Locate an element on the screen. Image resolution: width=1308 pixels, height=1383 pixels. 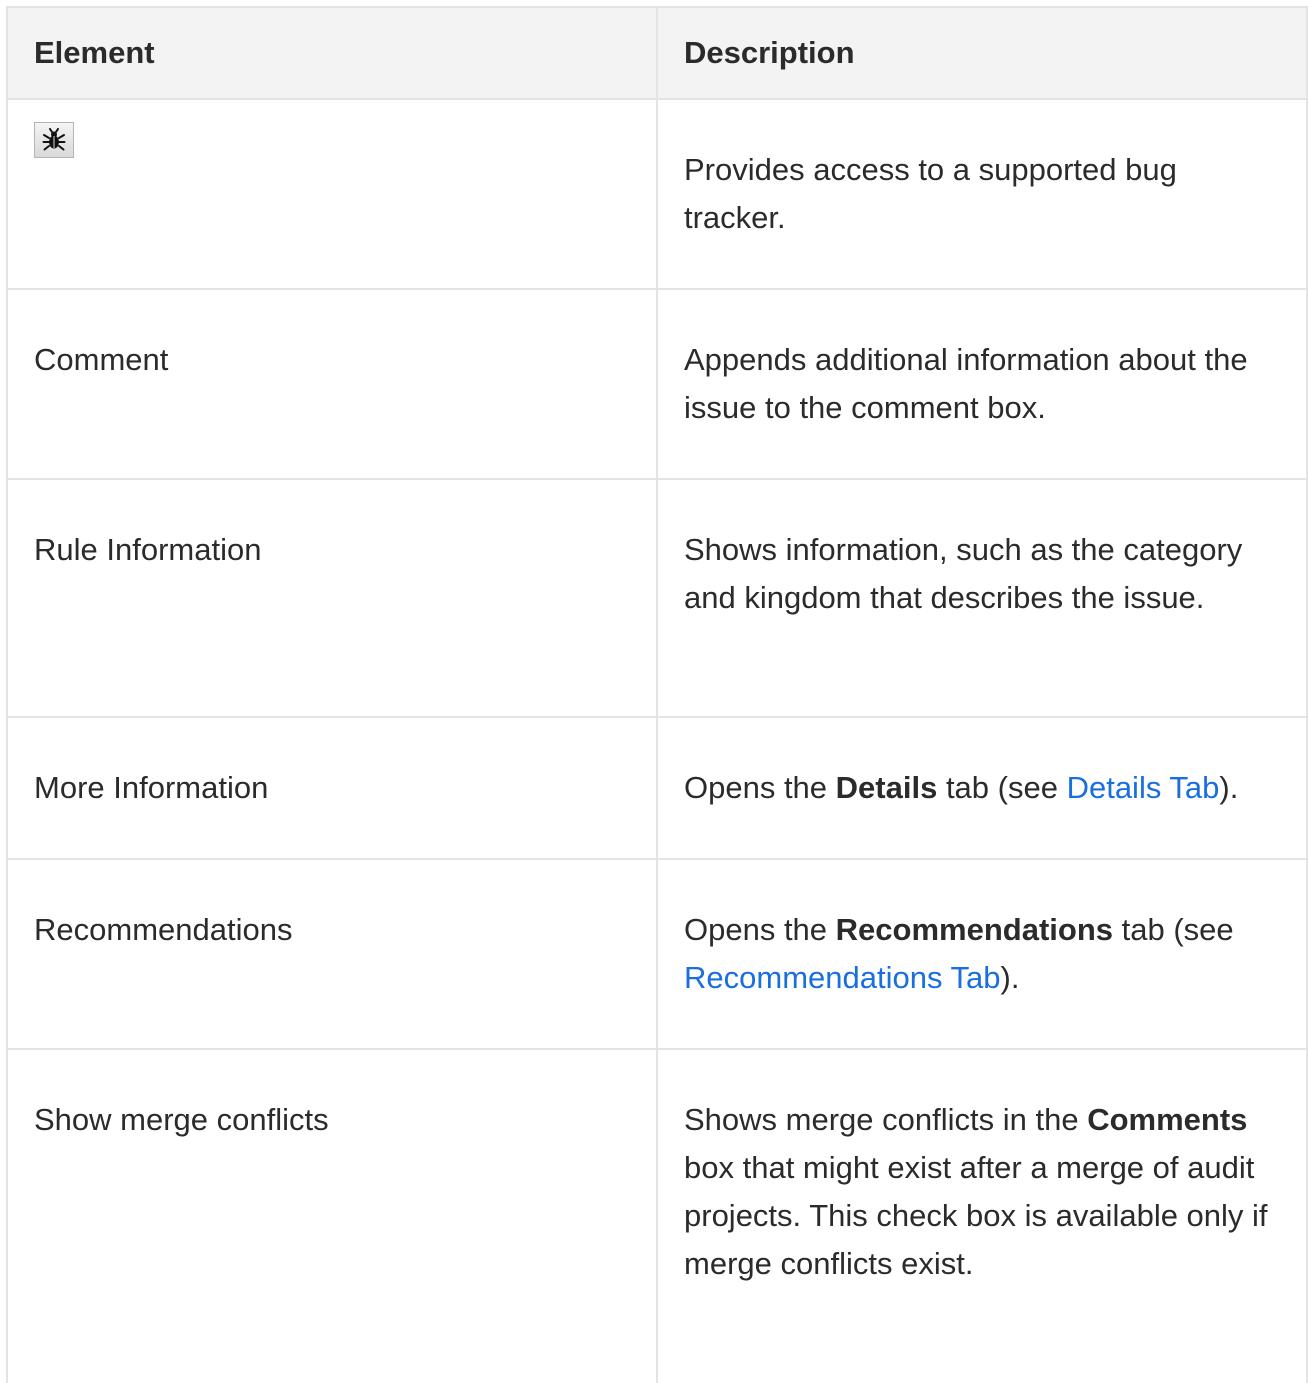
element-label: Recommendations is located at coordinates (163, 929).